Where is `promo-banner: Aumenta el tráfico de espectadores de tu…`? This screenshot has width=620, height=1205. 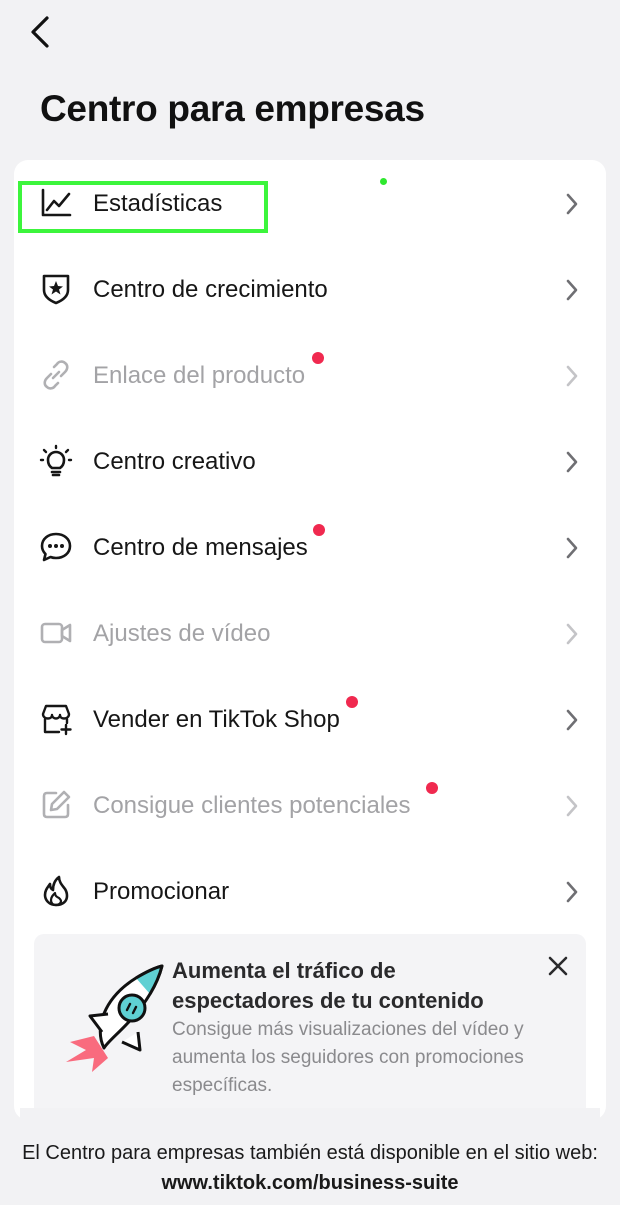
promo-banner: Aumenta el tráfico de espectadores de tu… is located at coordinates (310, 1029).